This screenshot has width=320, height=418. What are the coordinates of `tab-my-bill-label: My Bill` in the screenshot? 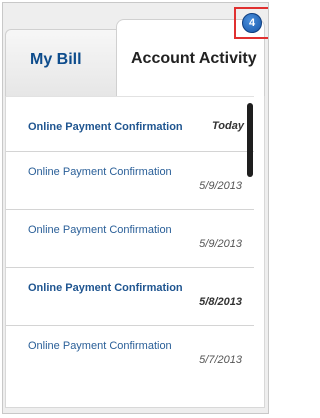 It's located at (56, 59).